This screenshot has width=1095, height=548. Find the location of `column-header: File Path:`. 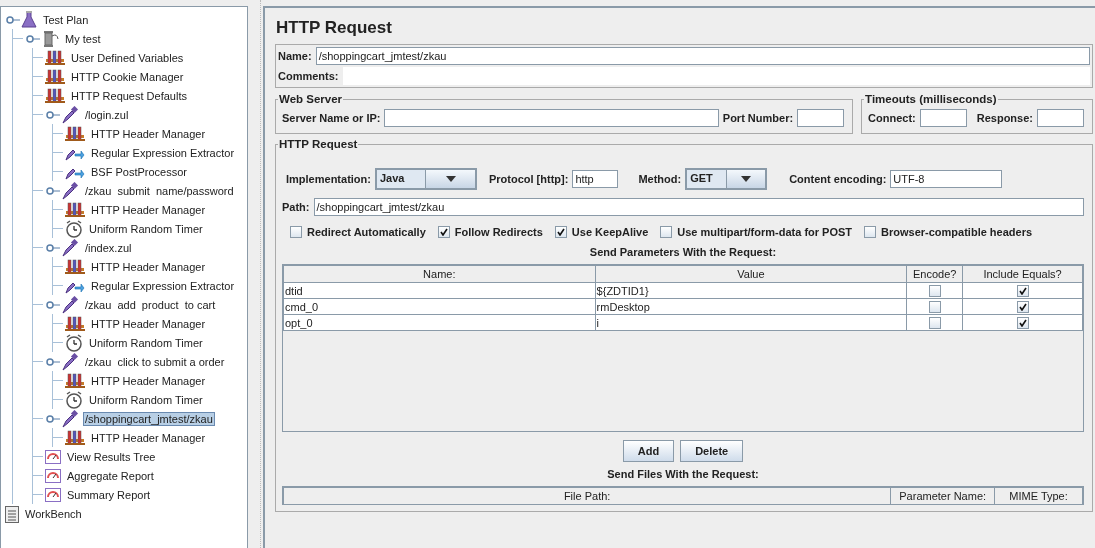

column-header: File Path: is located at coordinates (587, 496).